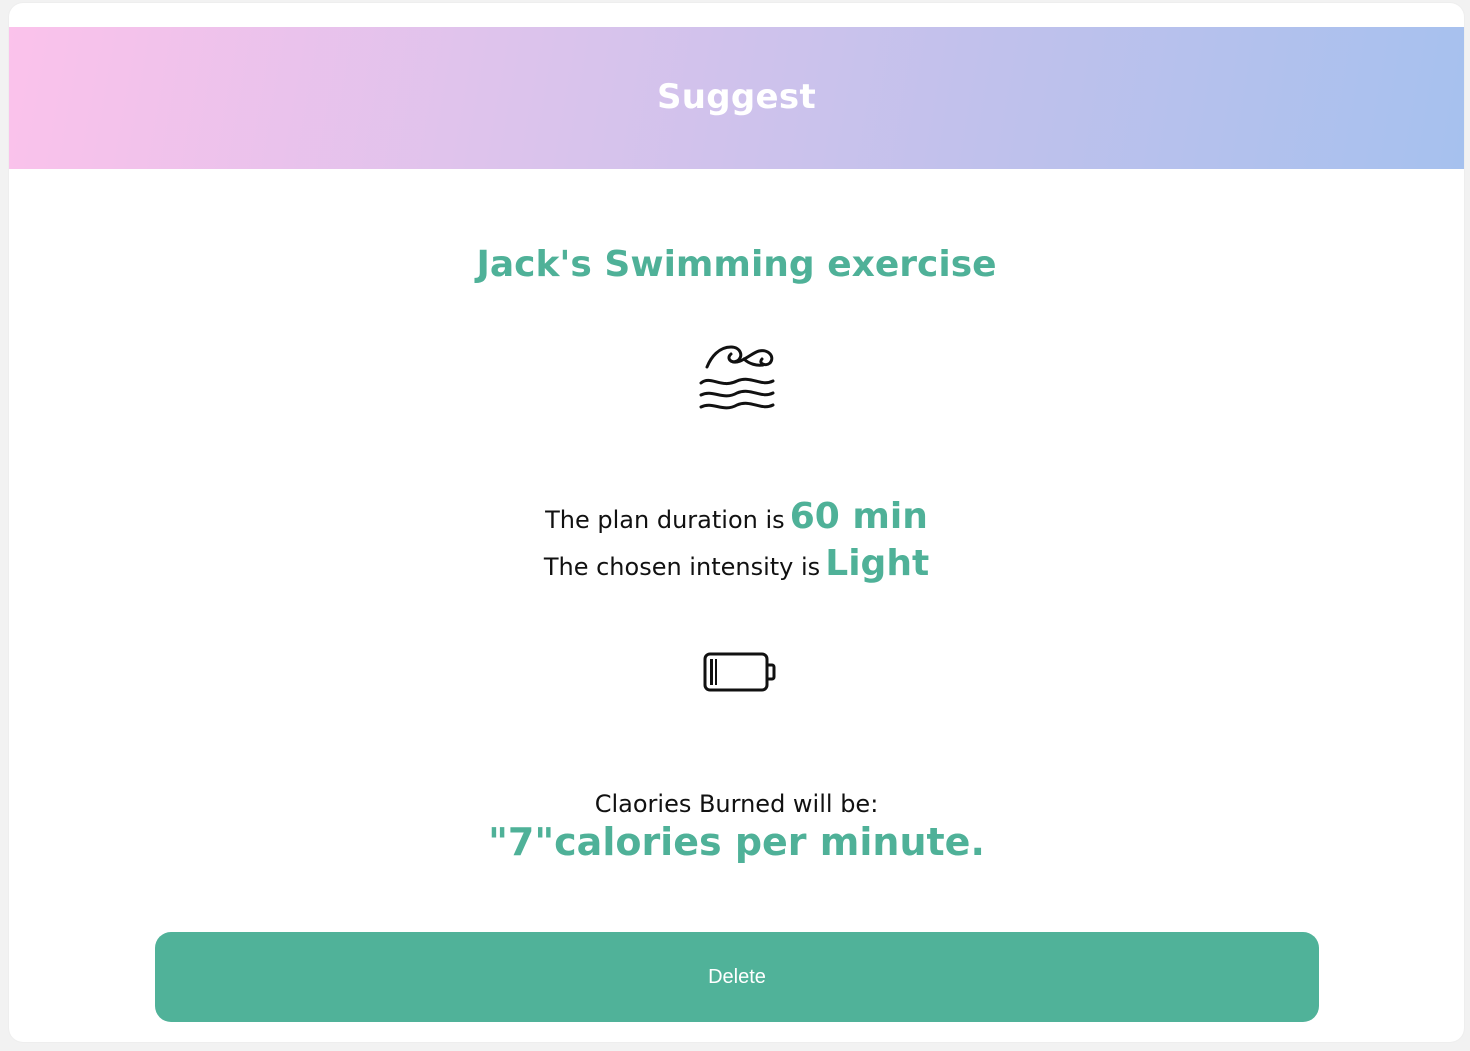  What do you see at coordinates (739, 672) in the screenshot?
I see `battery-low-icon` at bounding box center [739, 672].